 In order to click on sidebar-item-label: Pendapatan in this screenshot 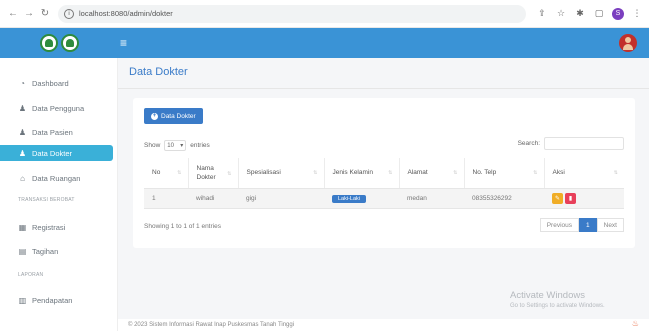, I will do `click(52, 300)`.